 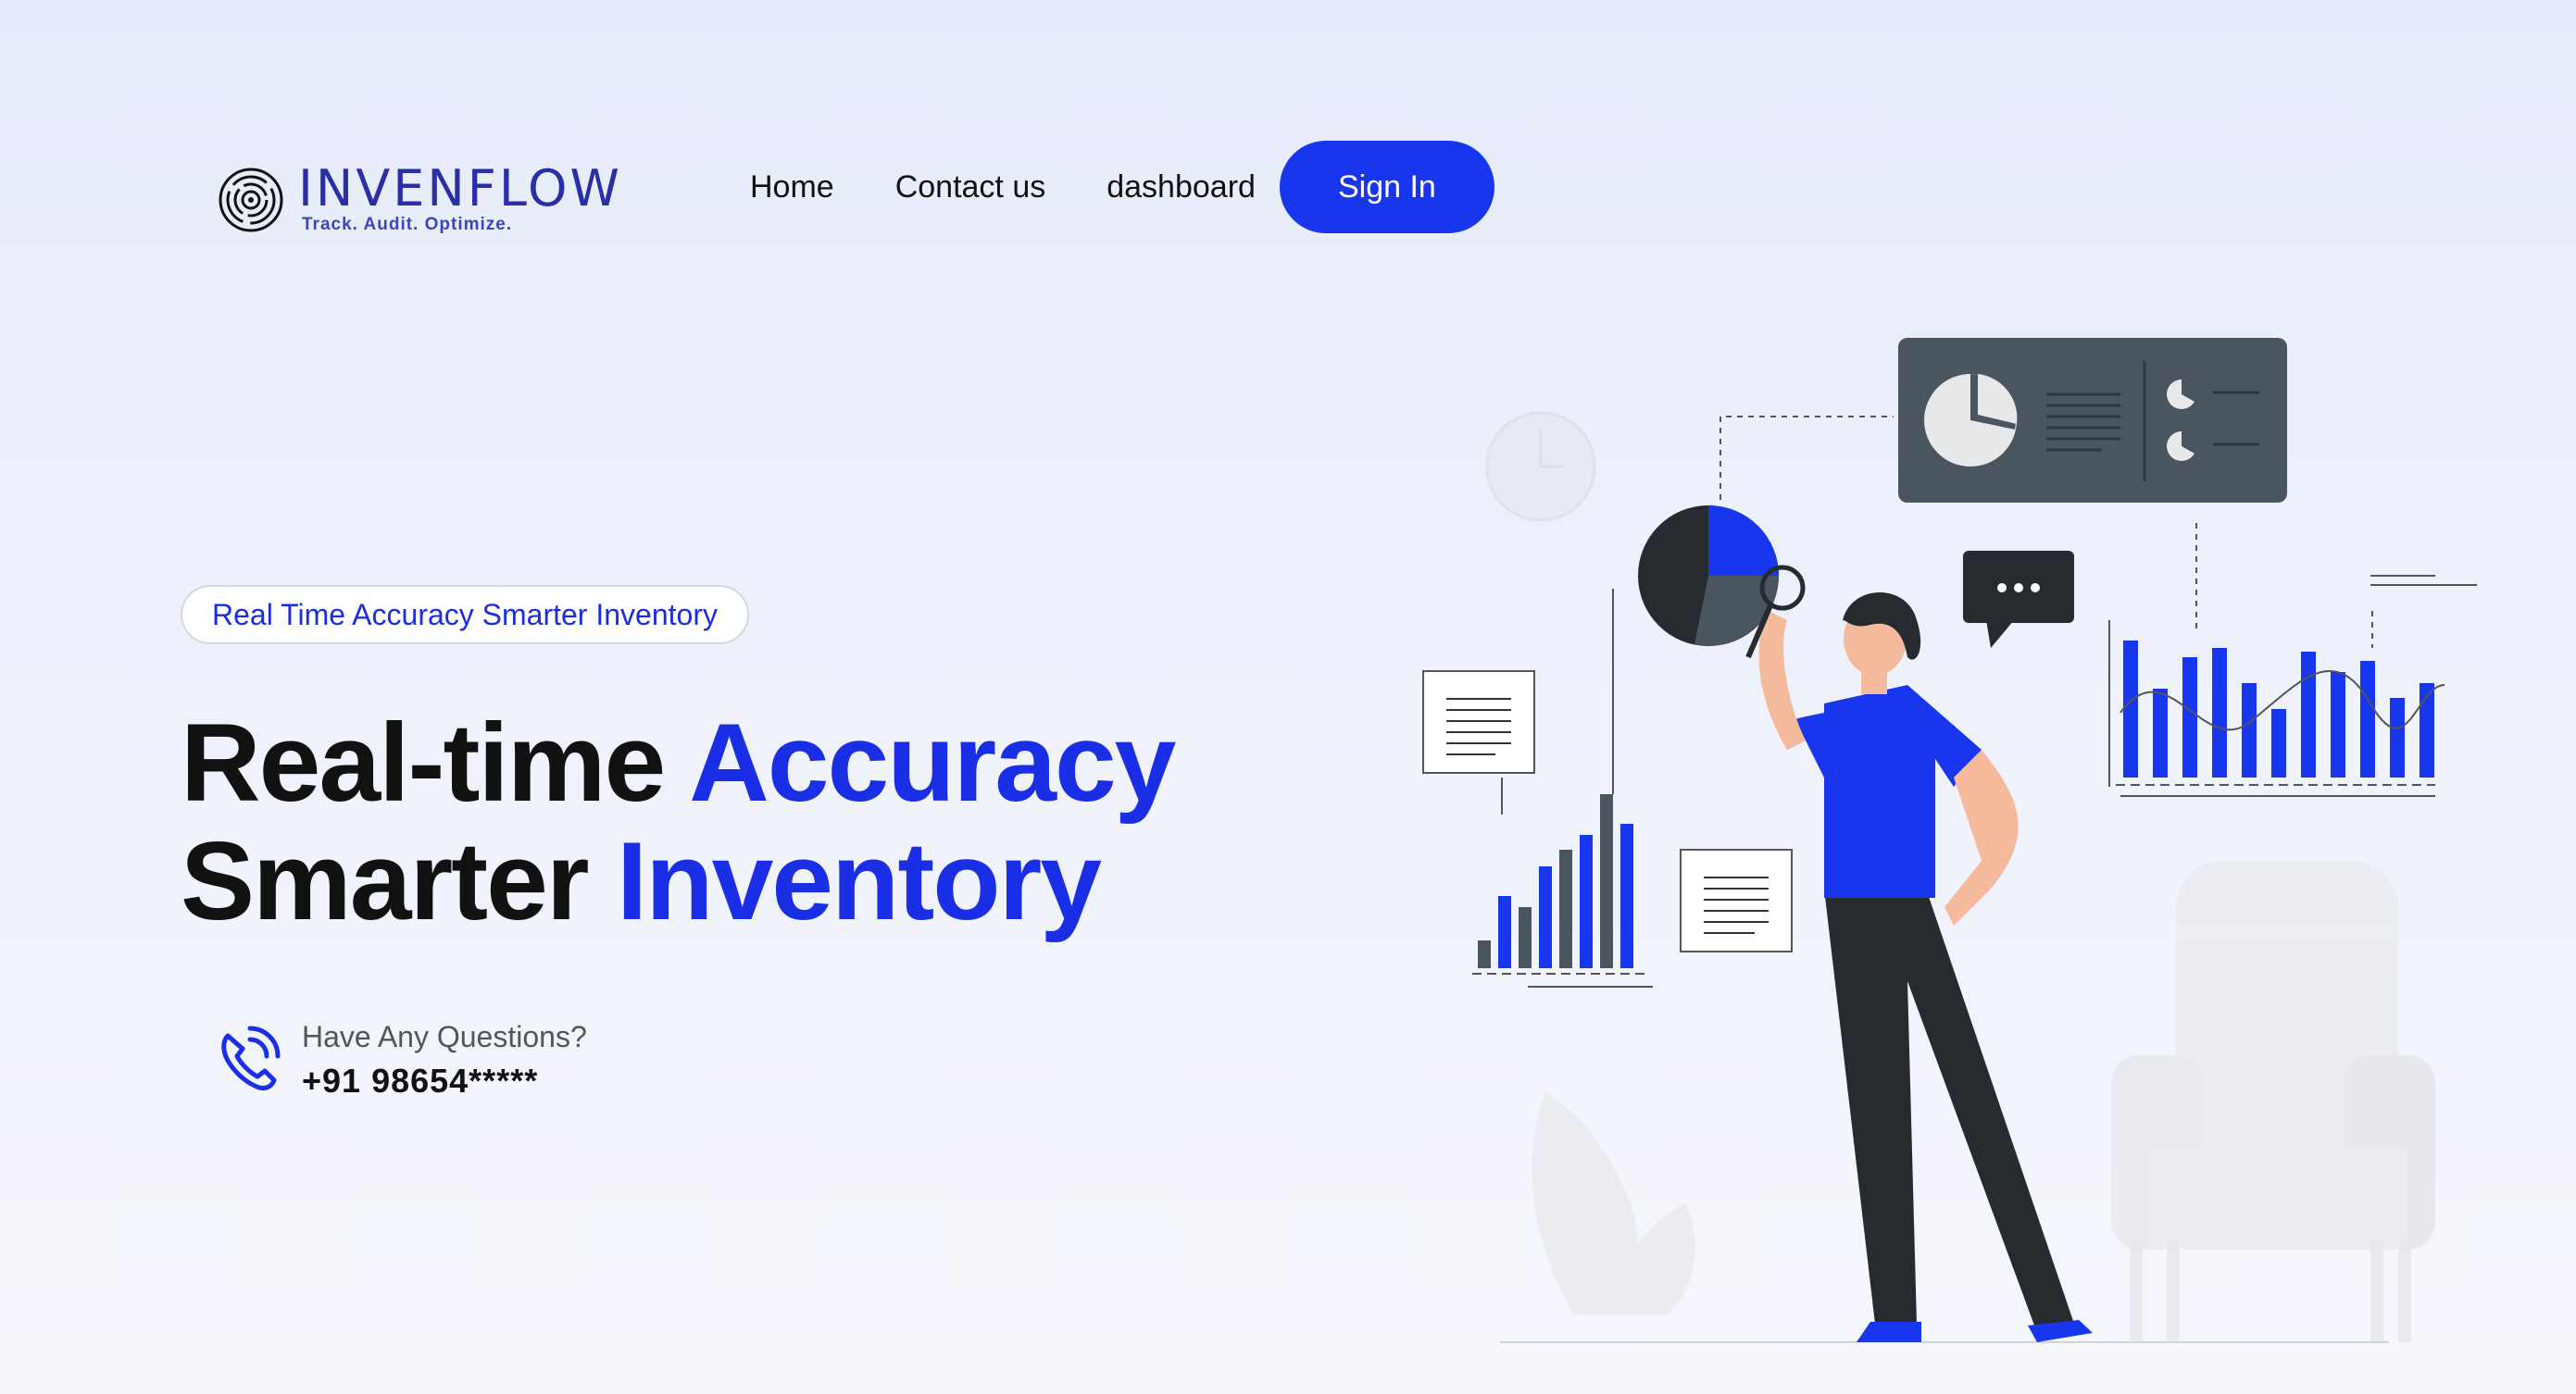 What do you see at coordinates (435, 763) in the screenshot?
I see `headline-line1-dark: Real-time` at bounding box center [435, 763].